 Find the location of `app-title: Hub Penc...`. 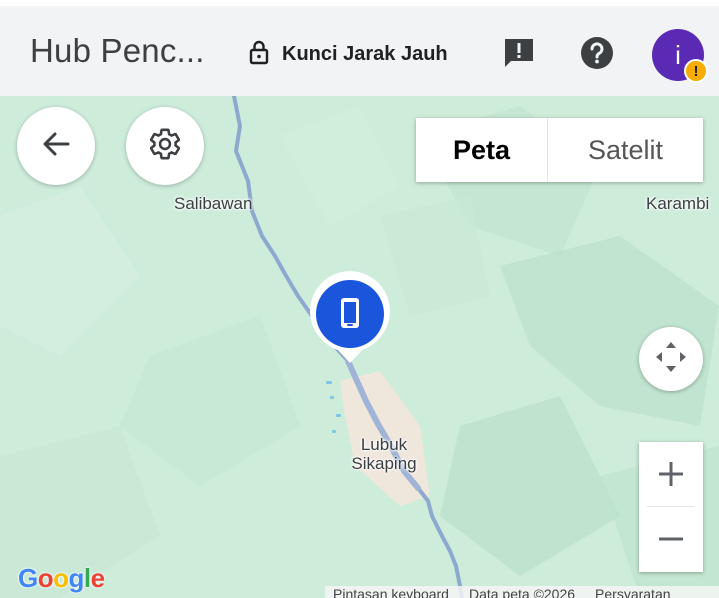

app-title: Hub Penc... is located at coordinates (117, 50).